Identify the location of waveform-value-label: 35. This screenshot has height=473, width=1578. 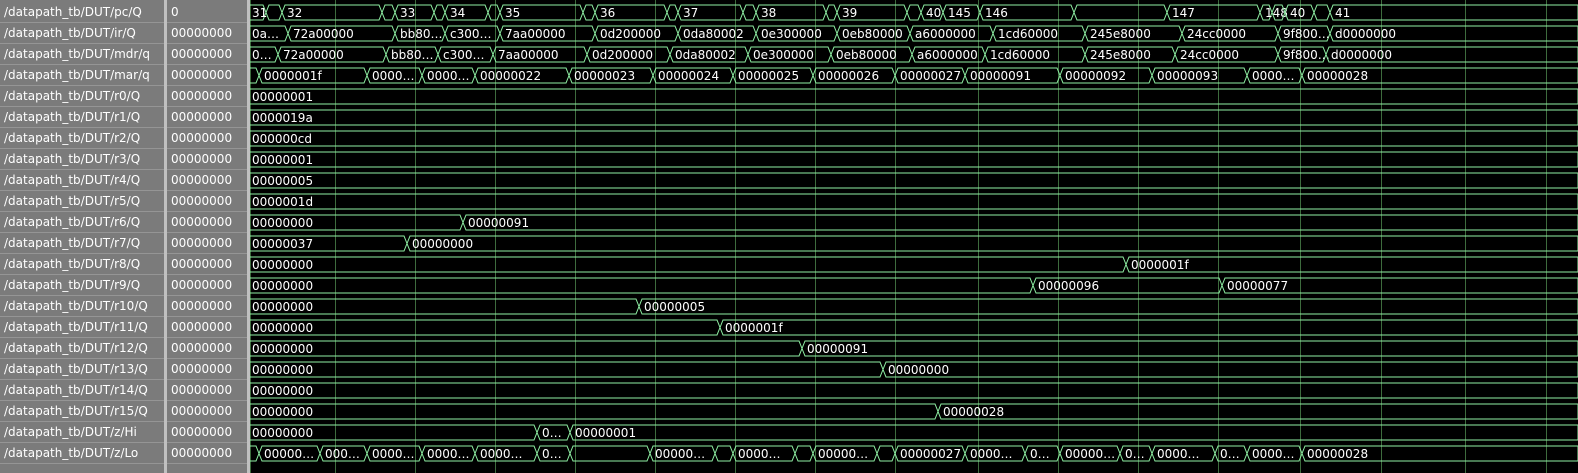
(512, 13).